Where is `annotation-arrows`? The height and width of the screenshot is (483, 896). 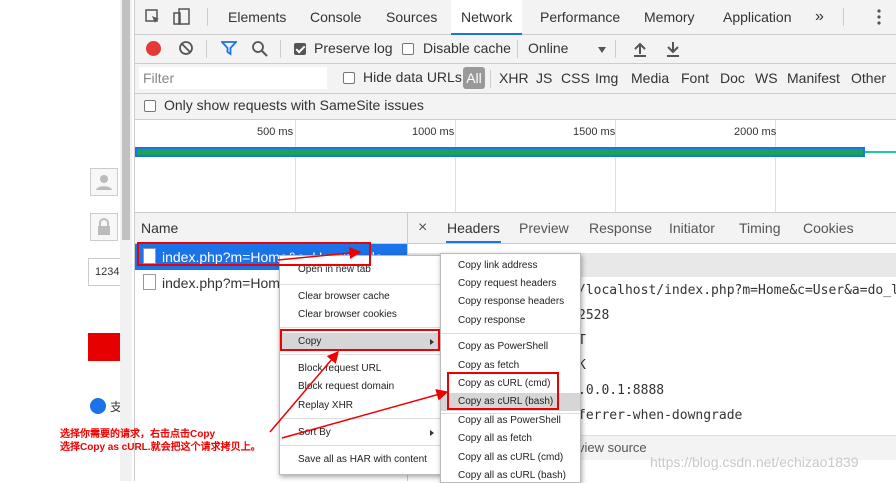 annotation-arrows is located at coordinates (359, 343).